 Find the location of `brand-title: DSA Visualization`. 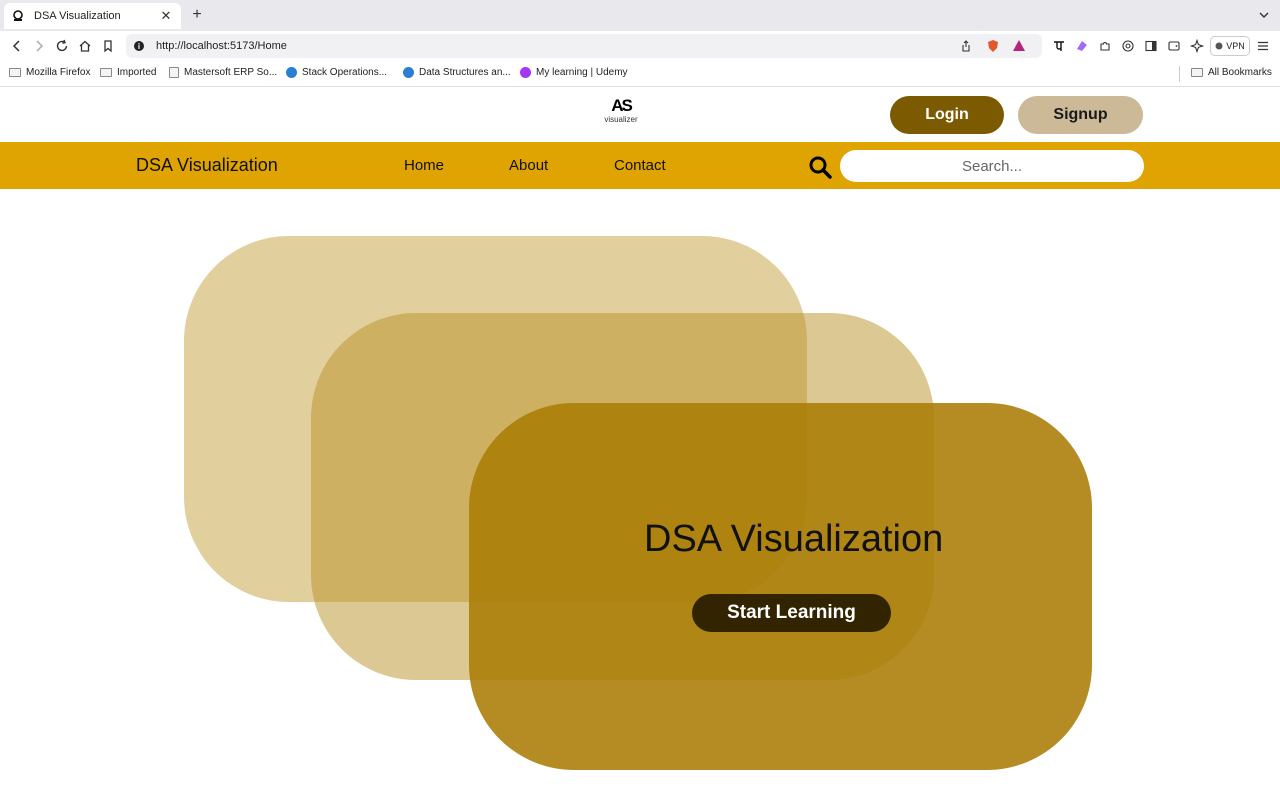

brand-title: DSA Visualization is located at coordinates (207, 165).